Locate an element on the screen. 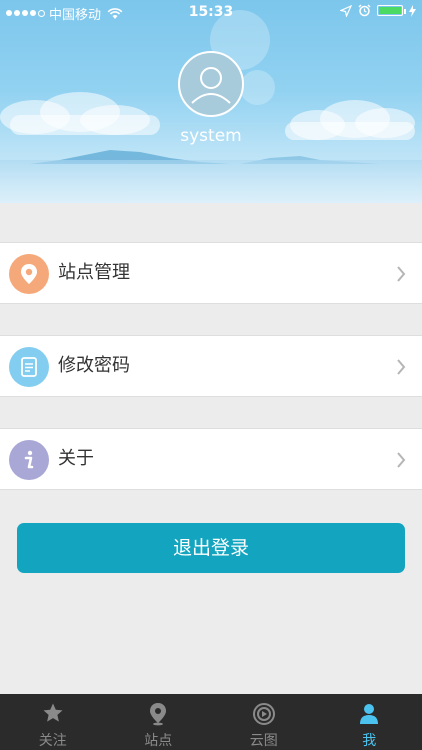  battery-icon is located at coordinates (391, 10).